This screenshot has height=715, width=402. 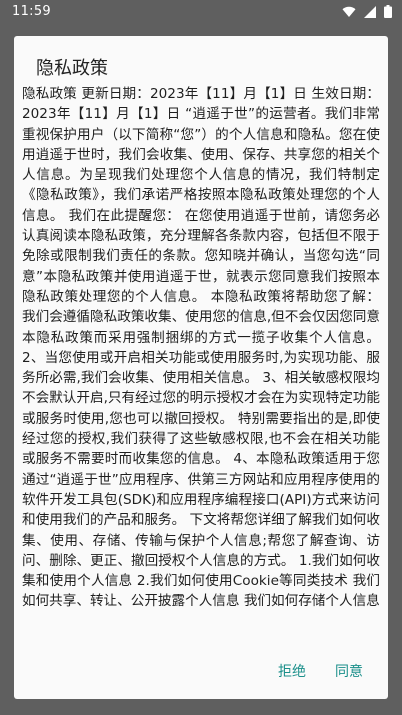 What do you see at coordinates (72, 68) in the screenshot?
I see `dialog-title: 隐私政策` at bounding box center [72, 68].